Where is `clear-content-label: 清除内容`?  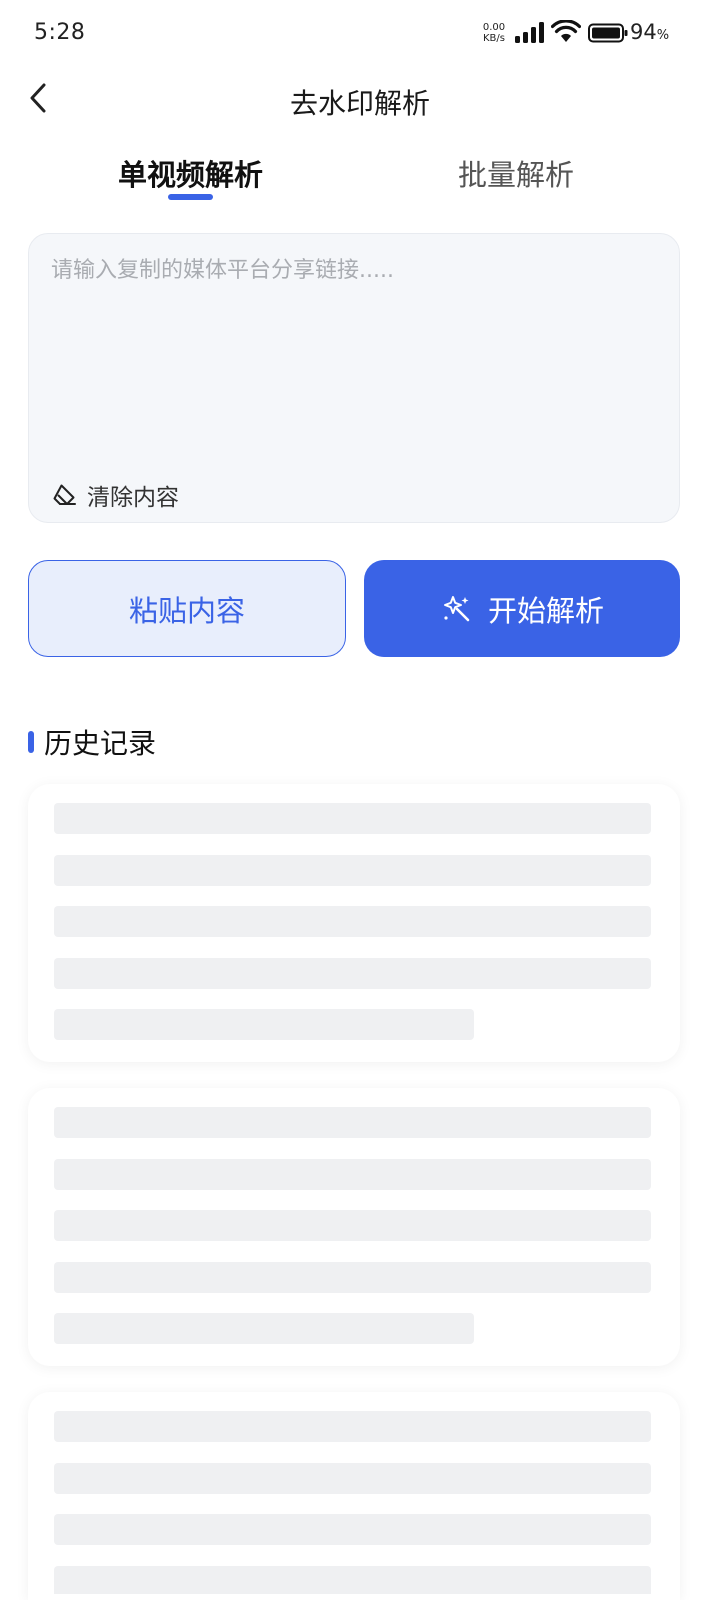 clear-content-label: 清除内容 is located at coordinates (133, 498).